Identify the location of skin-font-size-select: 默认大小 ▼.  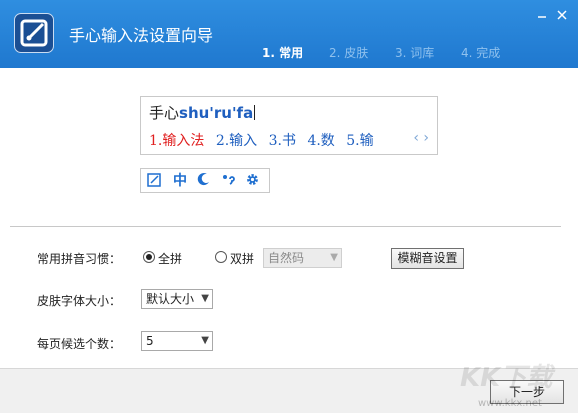
(177, 299).